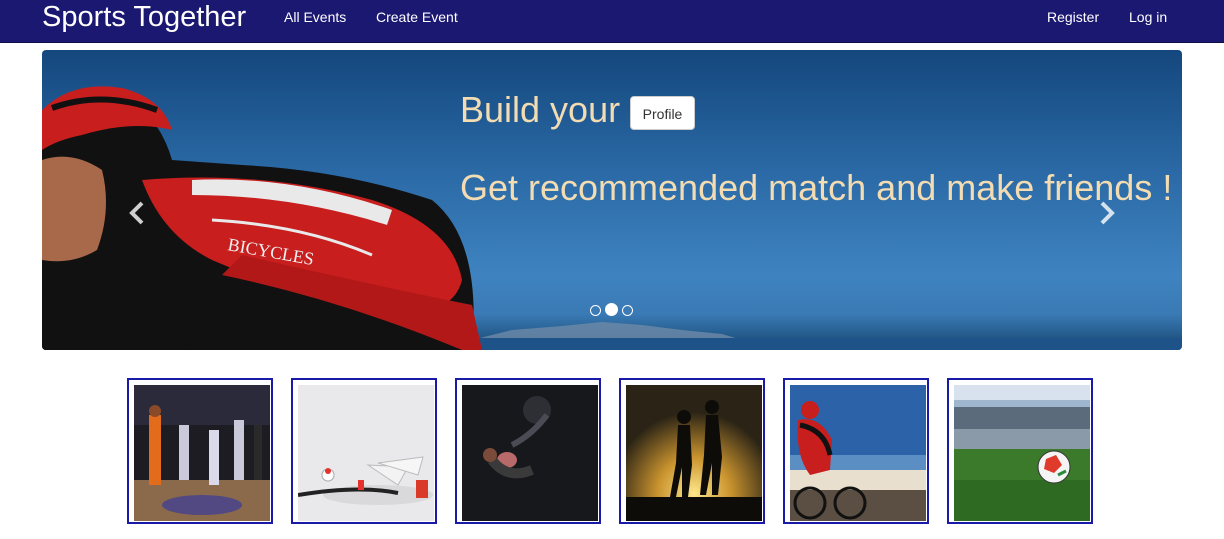 The image size is (1224, 539). I want to click on badminton-image, so click(366, 453).